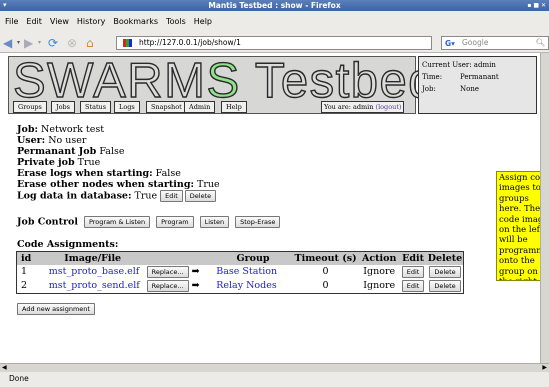  What do you see at coordinates (4, 368) in the screenshot?
I see `scroll-left-icon: ◀` at bounding box center [4, 368].